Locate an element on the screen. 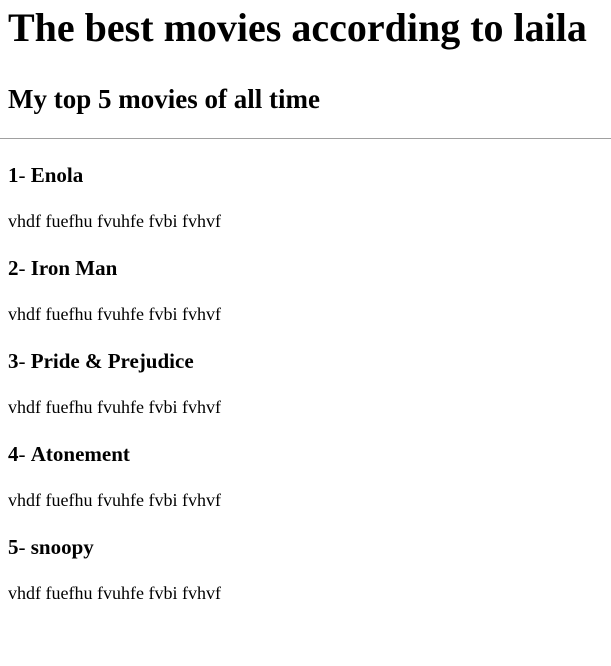  movie-rank: 2 is located at coordinates (13, 268).